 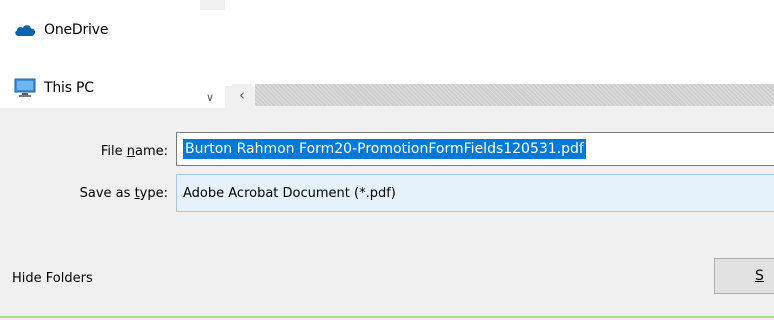 I want to click on this-pc-monitor-icon, so click(x=25, y=88).